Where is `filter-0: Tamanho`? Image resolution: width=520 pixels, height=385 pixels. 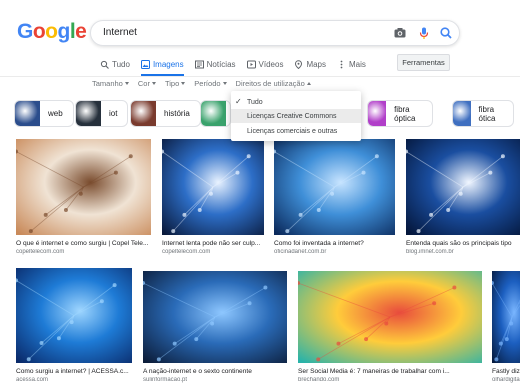
filter-0: Tamanho is located at coordinates (110, 83).